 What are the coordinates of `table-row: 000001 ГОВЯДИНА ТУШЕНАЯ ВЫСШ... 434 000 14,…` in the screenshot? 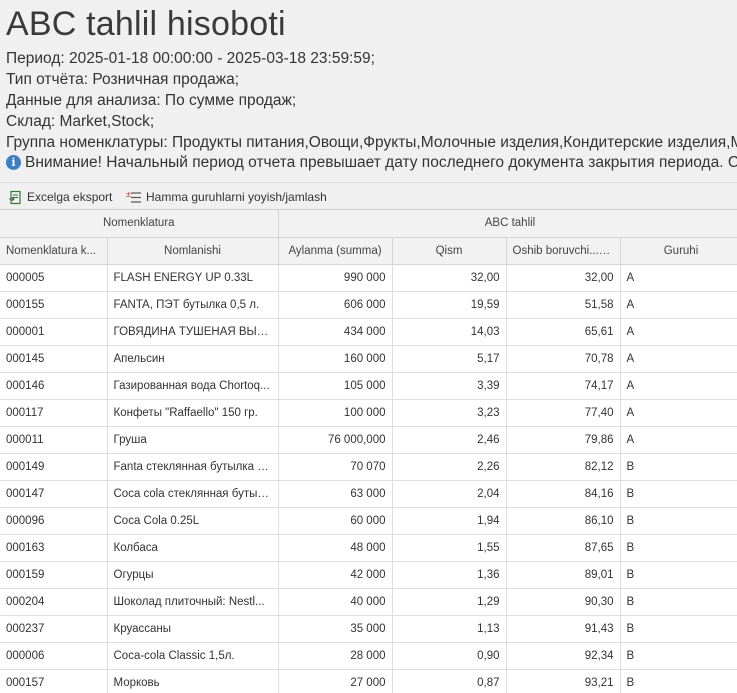 It's located at (368, 332).